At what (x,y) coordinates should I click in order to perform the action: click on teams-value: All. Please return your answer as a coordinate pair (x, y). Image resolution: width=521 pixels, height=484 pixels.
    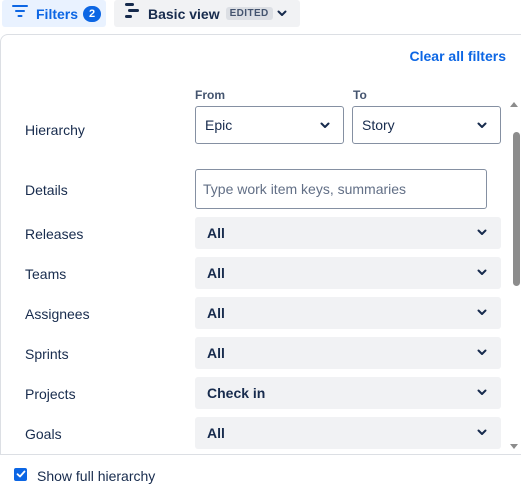
    Looking at the image, I should click on (216, 273).